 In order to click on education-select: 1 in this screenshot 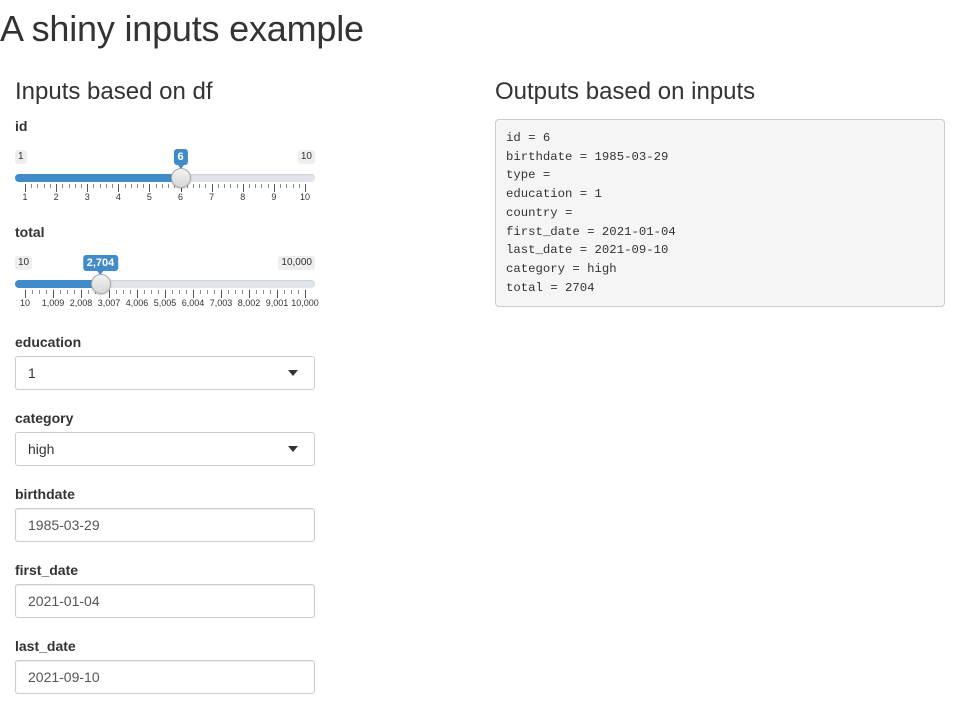, I will do `click(165, 373)`.